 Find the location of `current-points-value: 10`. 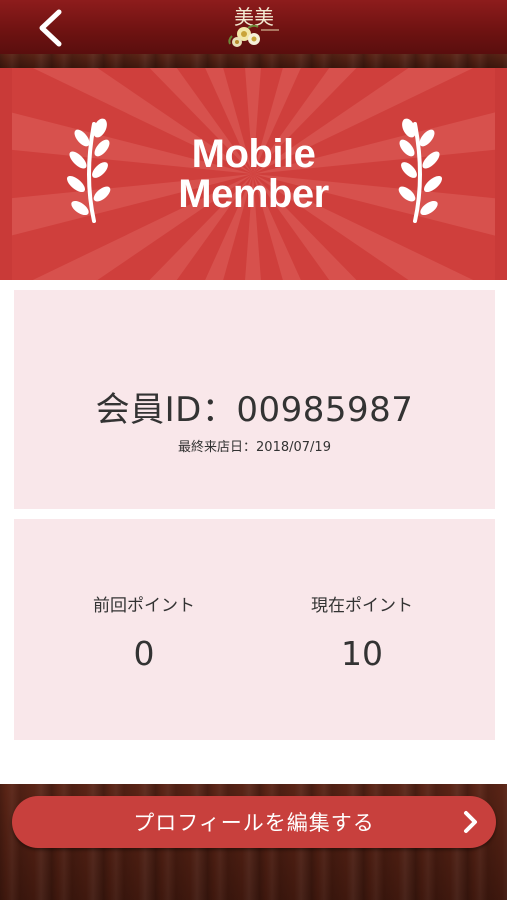

current-points-value: 10 is located at coordinates (362, 653).